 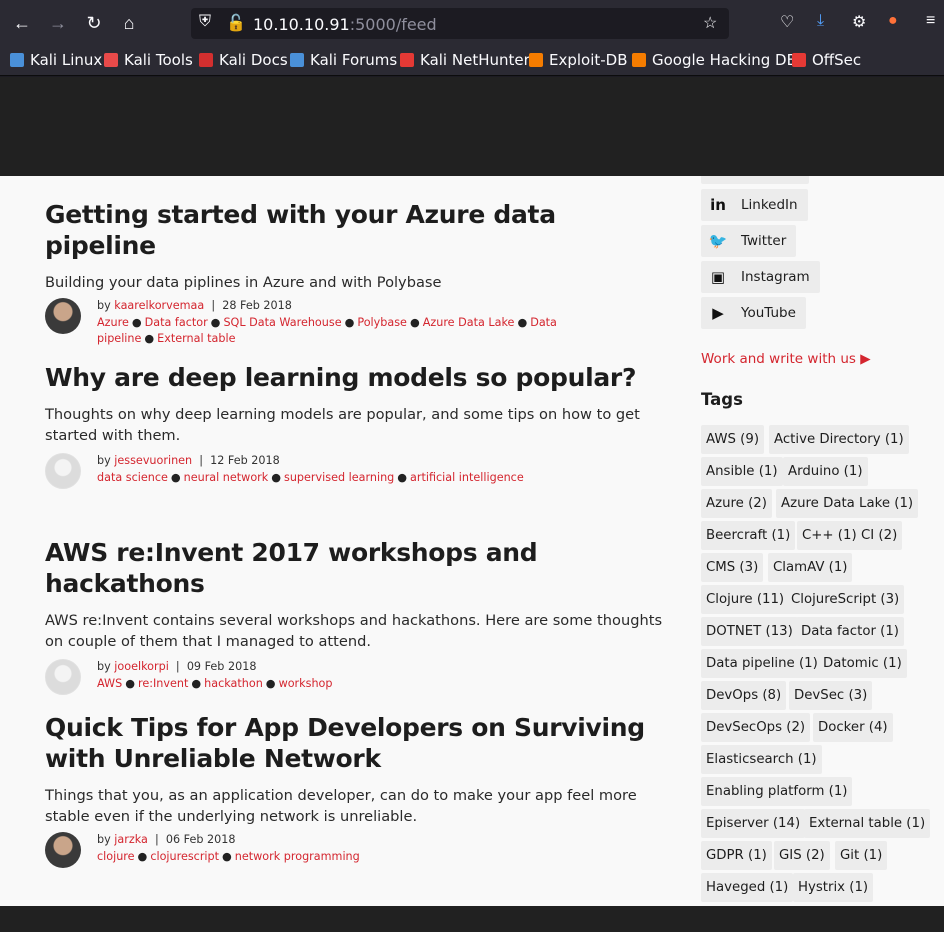 I want to click on tag-link: neural network, so click(x=226, y=477).